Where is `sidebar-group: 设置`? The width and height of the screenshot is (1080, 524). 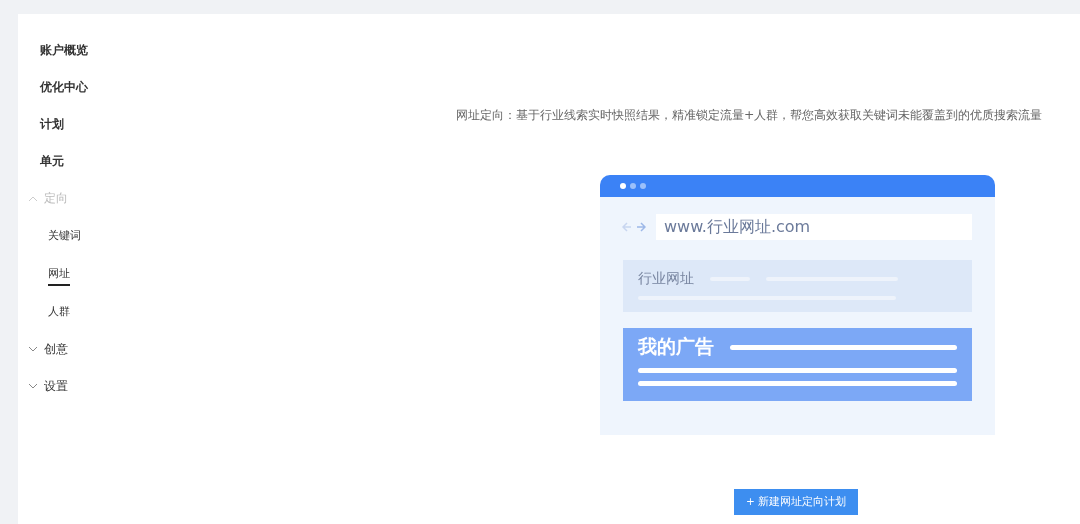
sidebar-group: 设置 is located at coordinates (69, 386).